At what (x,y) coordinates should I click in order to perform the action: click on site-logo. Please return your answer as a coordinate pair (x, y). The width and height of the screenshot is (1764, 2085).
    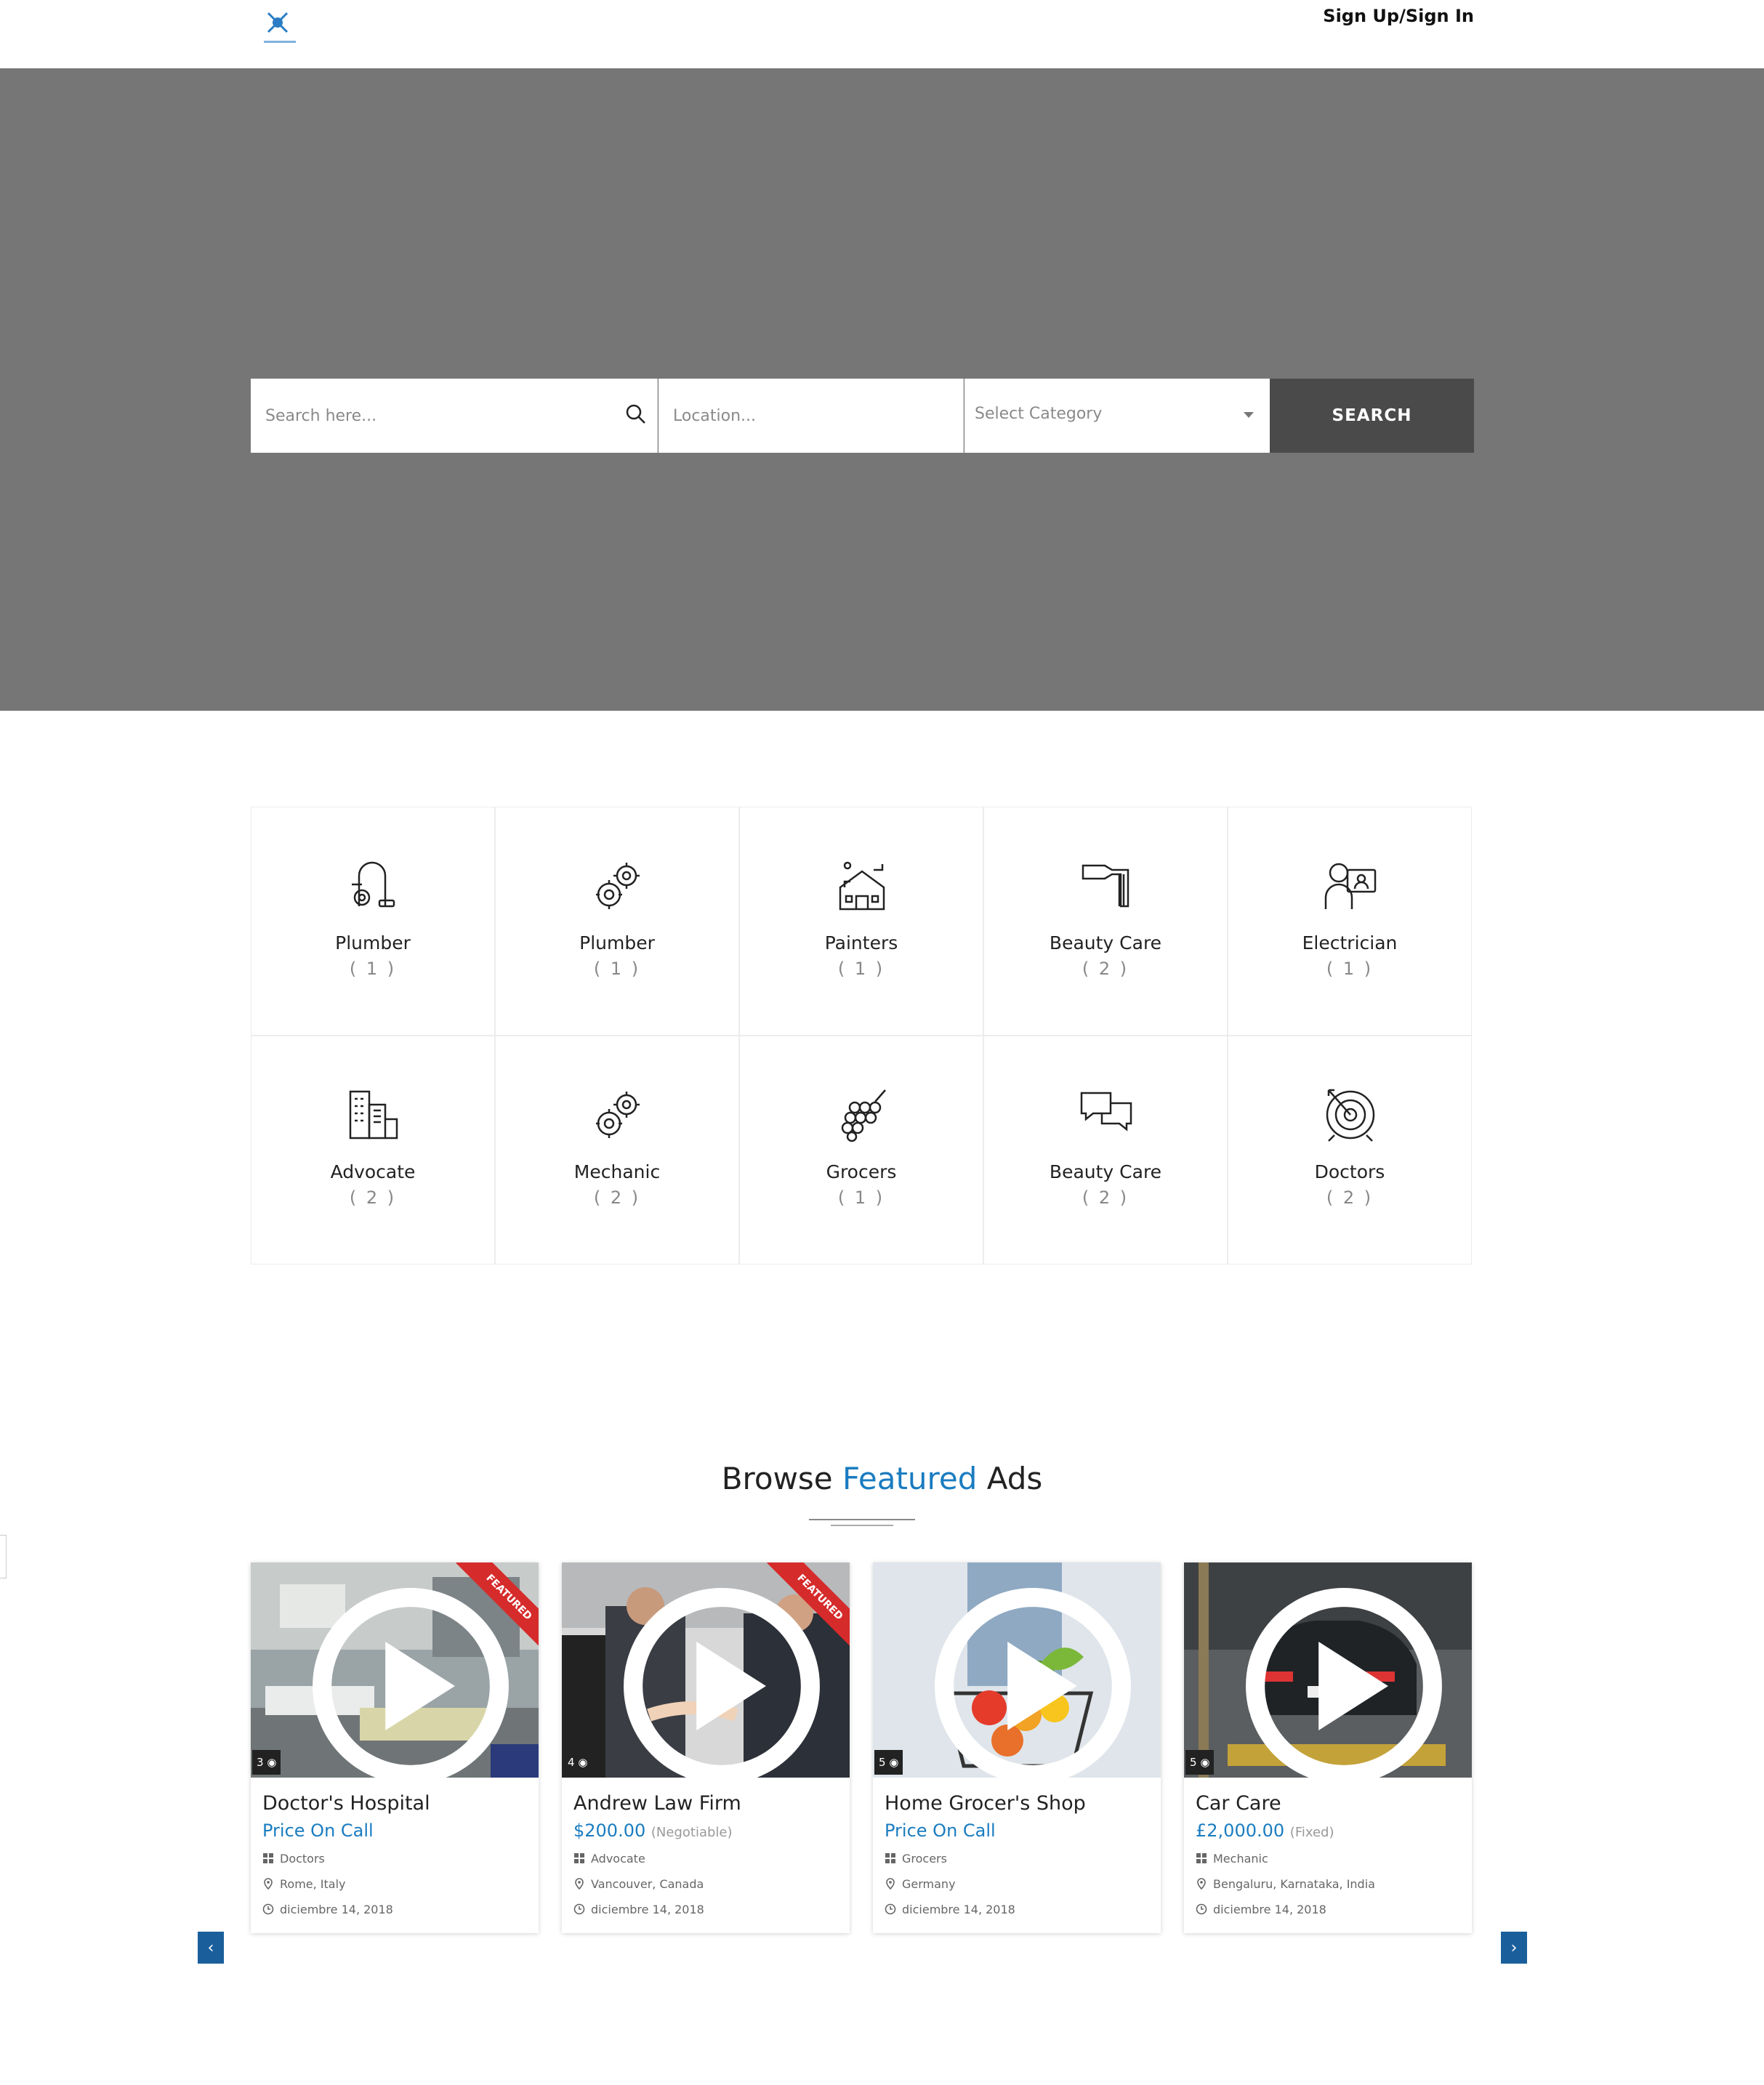
    Looking at the image, I should click on (279, 27).